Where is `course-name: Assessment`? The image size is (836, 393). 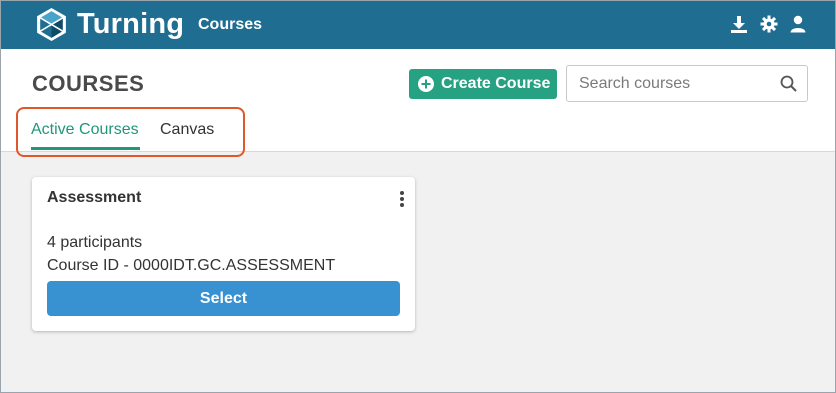 course-name: Assessment is located at coordinates (94, 197).